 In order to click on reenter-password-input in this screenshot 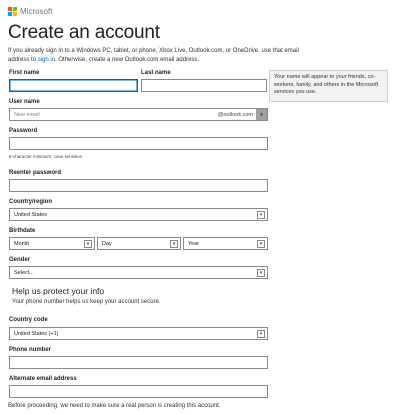, I will do `click(138, 185)`.